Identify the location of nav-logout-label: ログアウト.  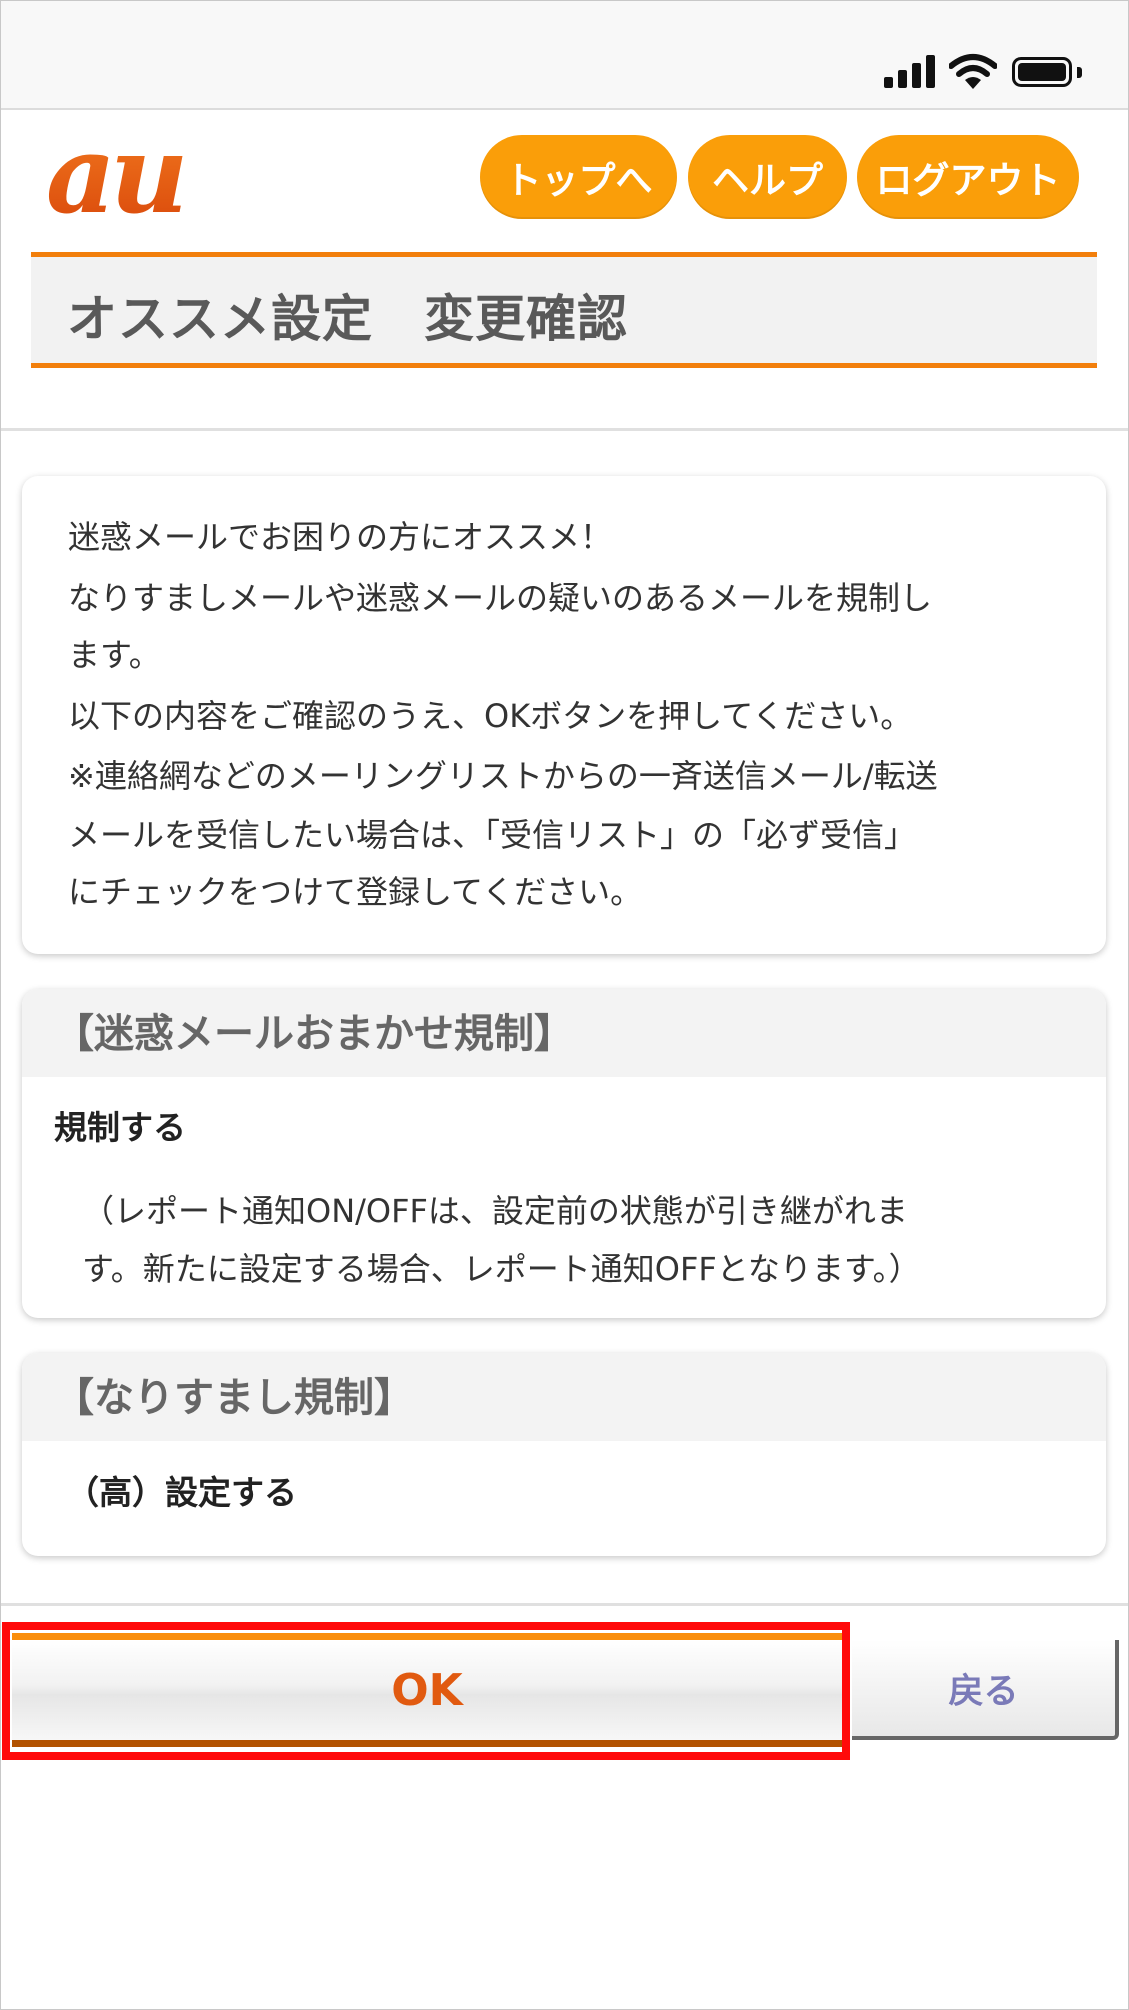
(968, 180).